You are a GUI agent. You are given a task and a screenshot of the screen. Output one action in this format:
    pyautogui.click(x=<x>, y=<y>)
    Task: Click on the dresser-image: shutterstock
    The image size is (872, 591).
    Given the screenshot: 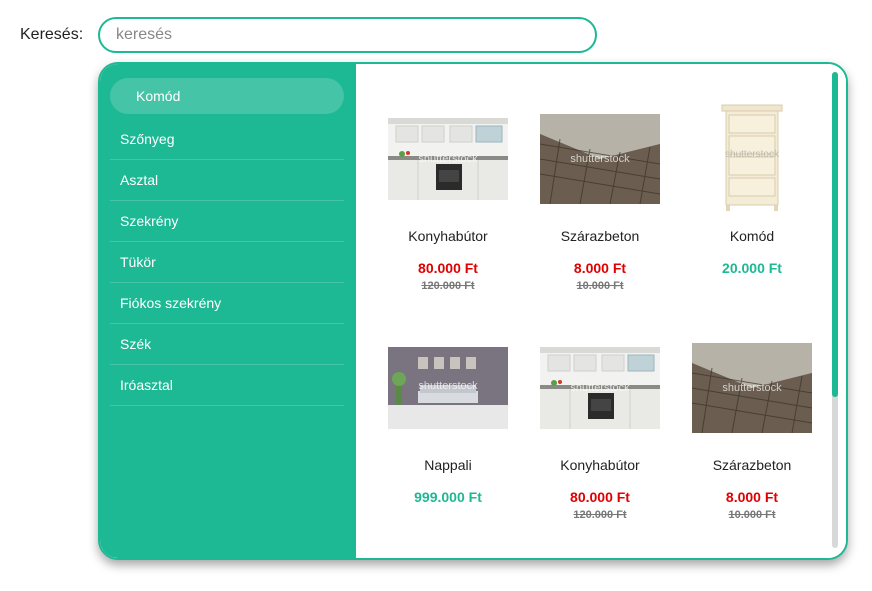 What is the action you would take?
    pyautogui.click(x=752, y=159)
    